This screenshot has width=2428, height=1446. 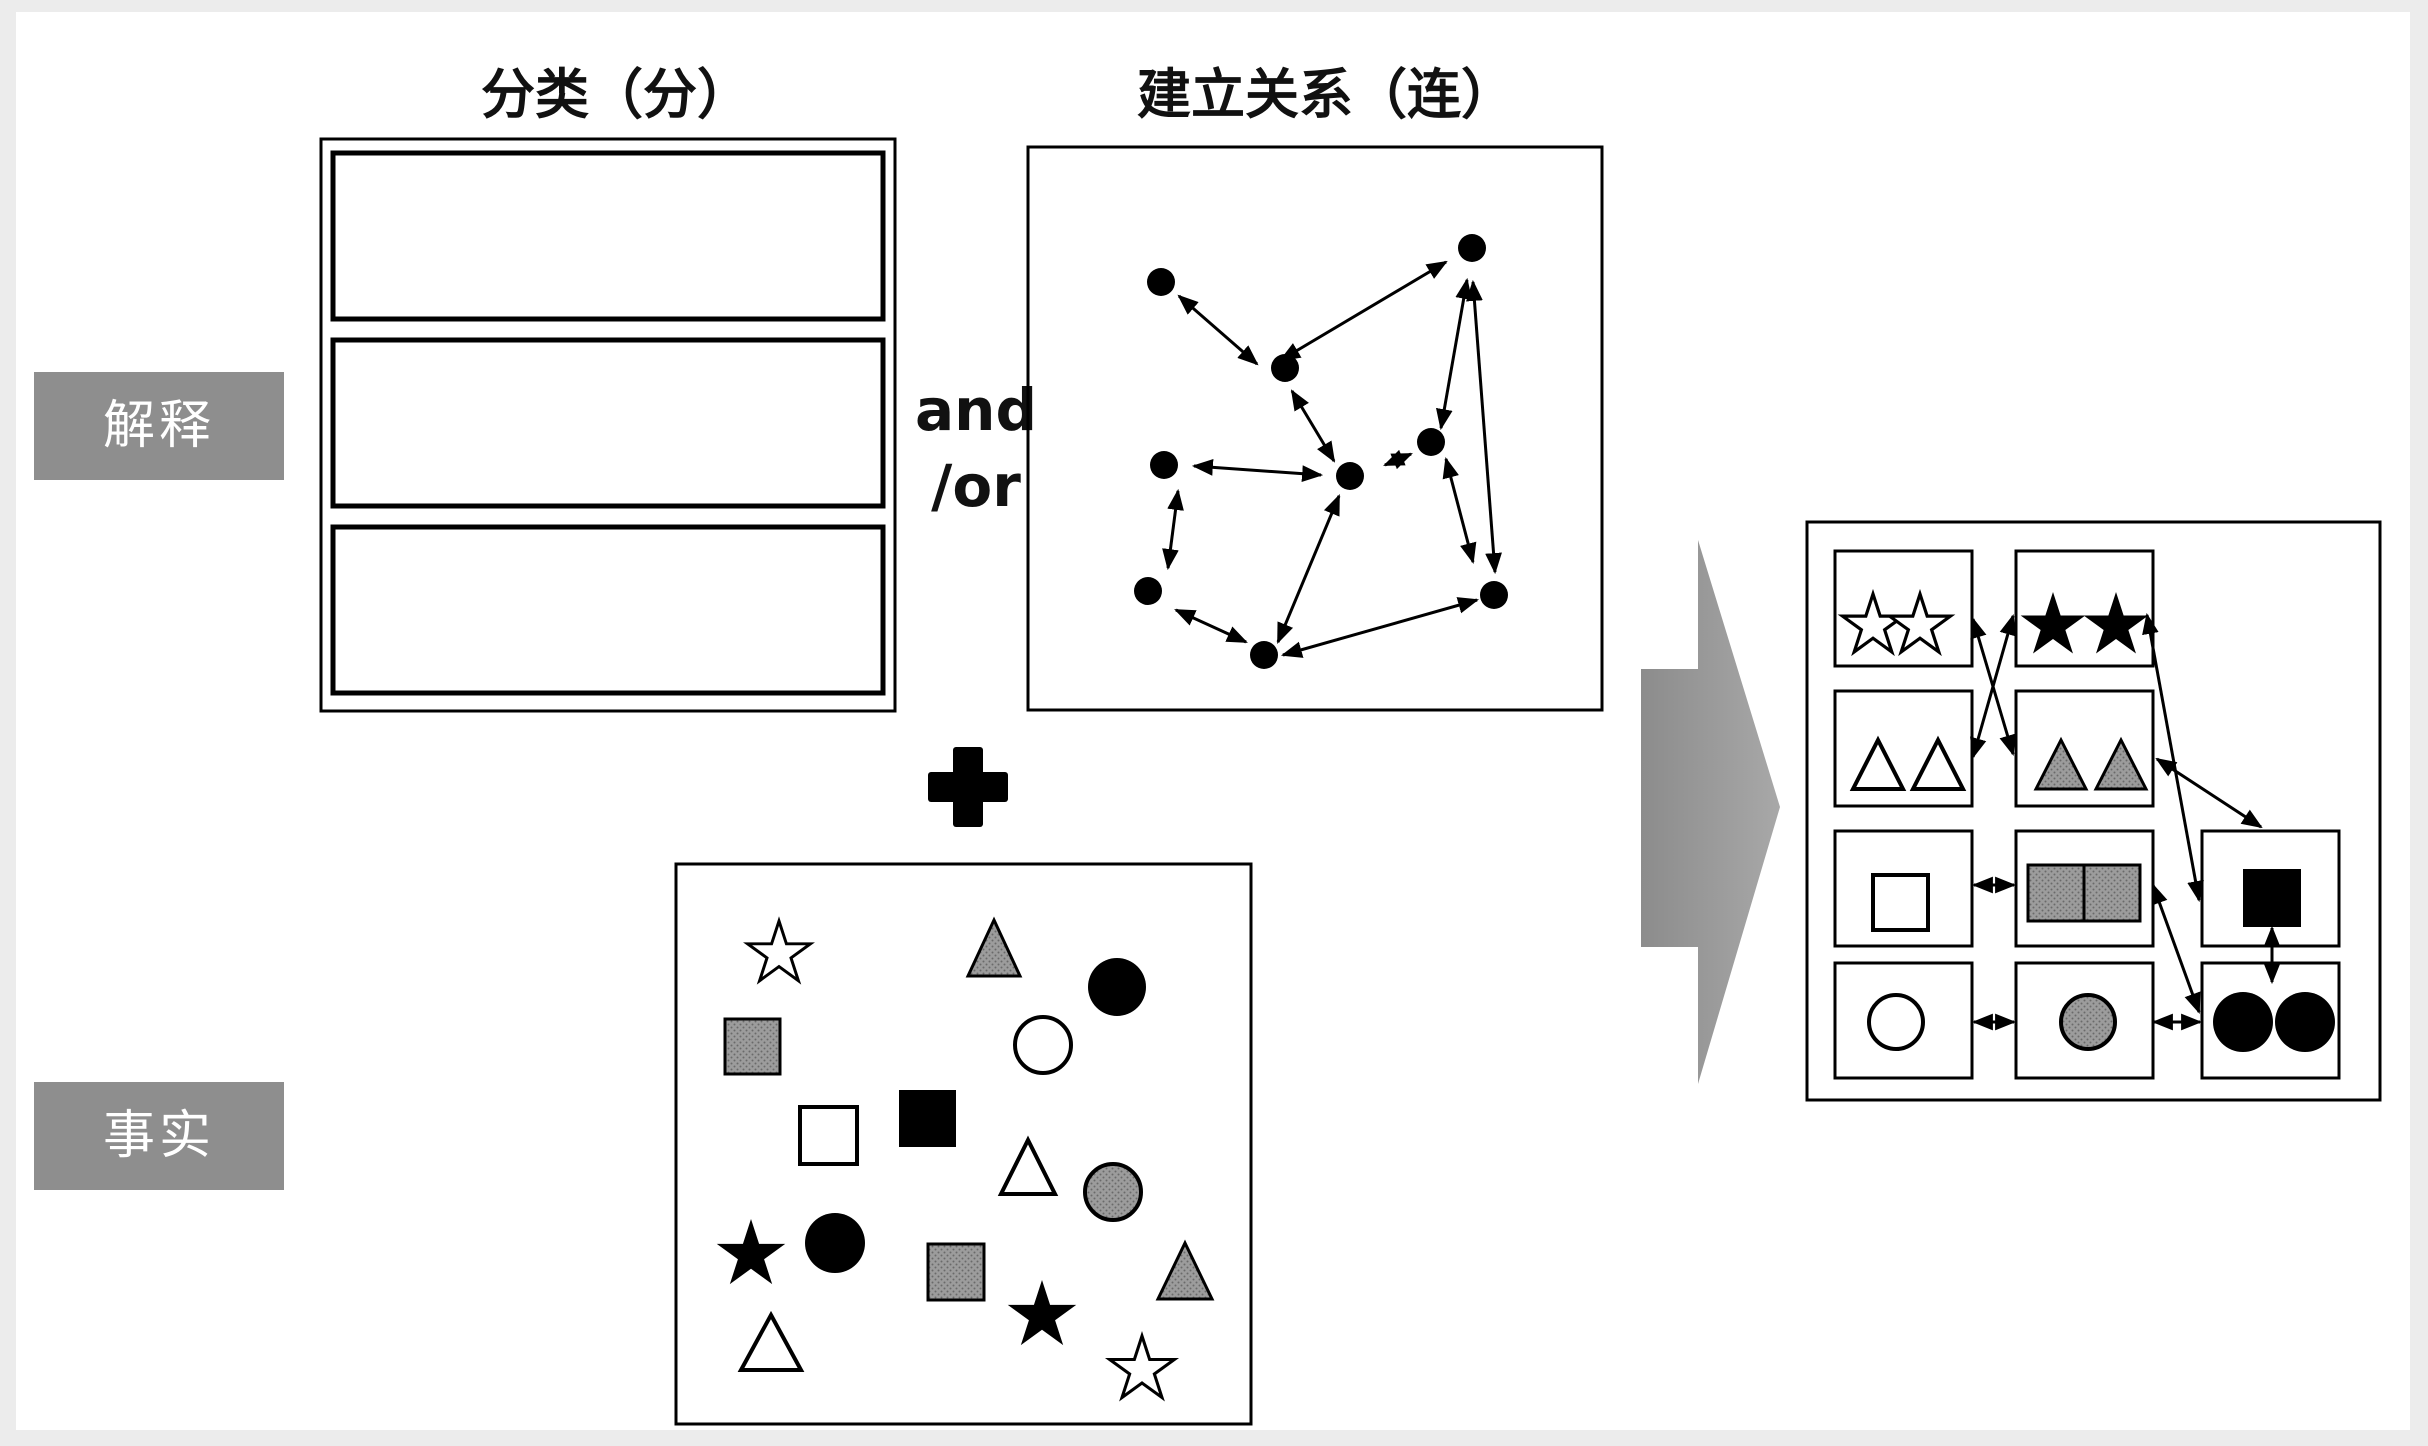 I want to click on facts-box, so click(x=963, y=1144).